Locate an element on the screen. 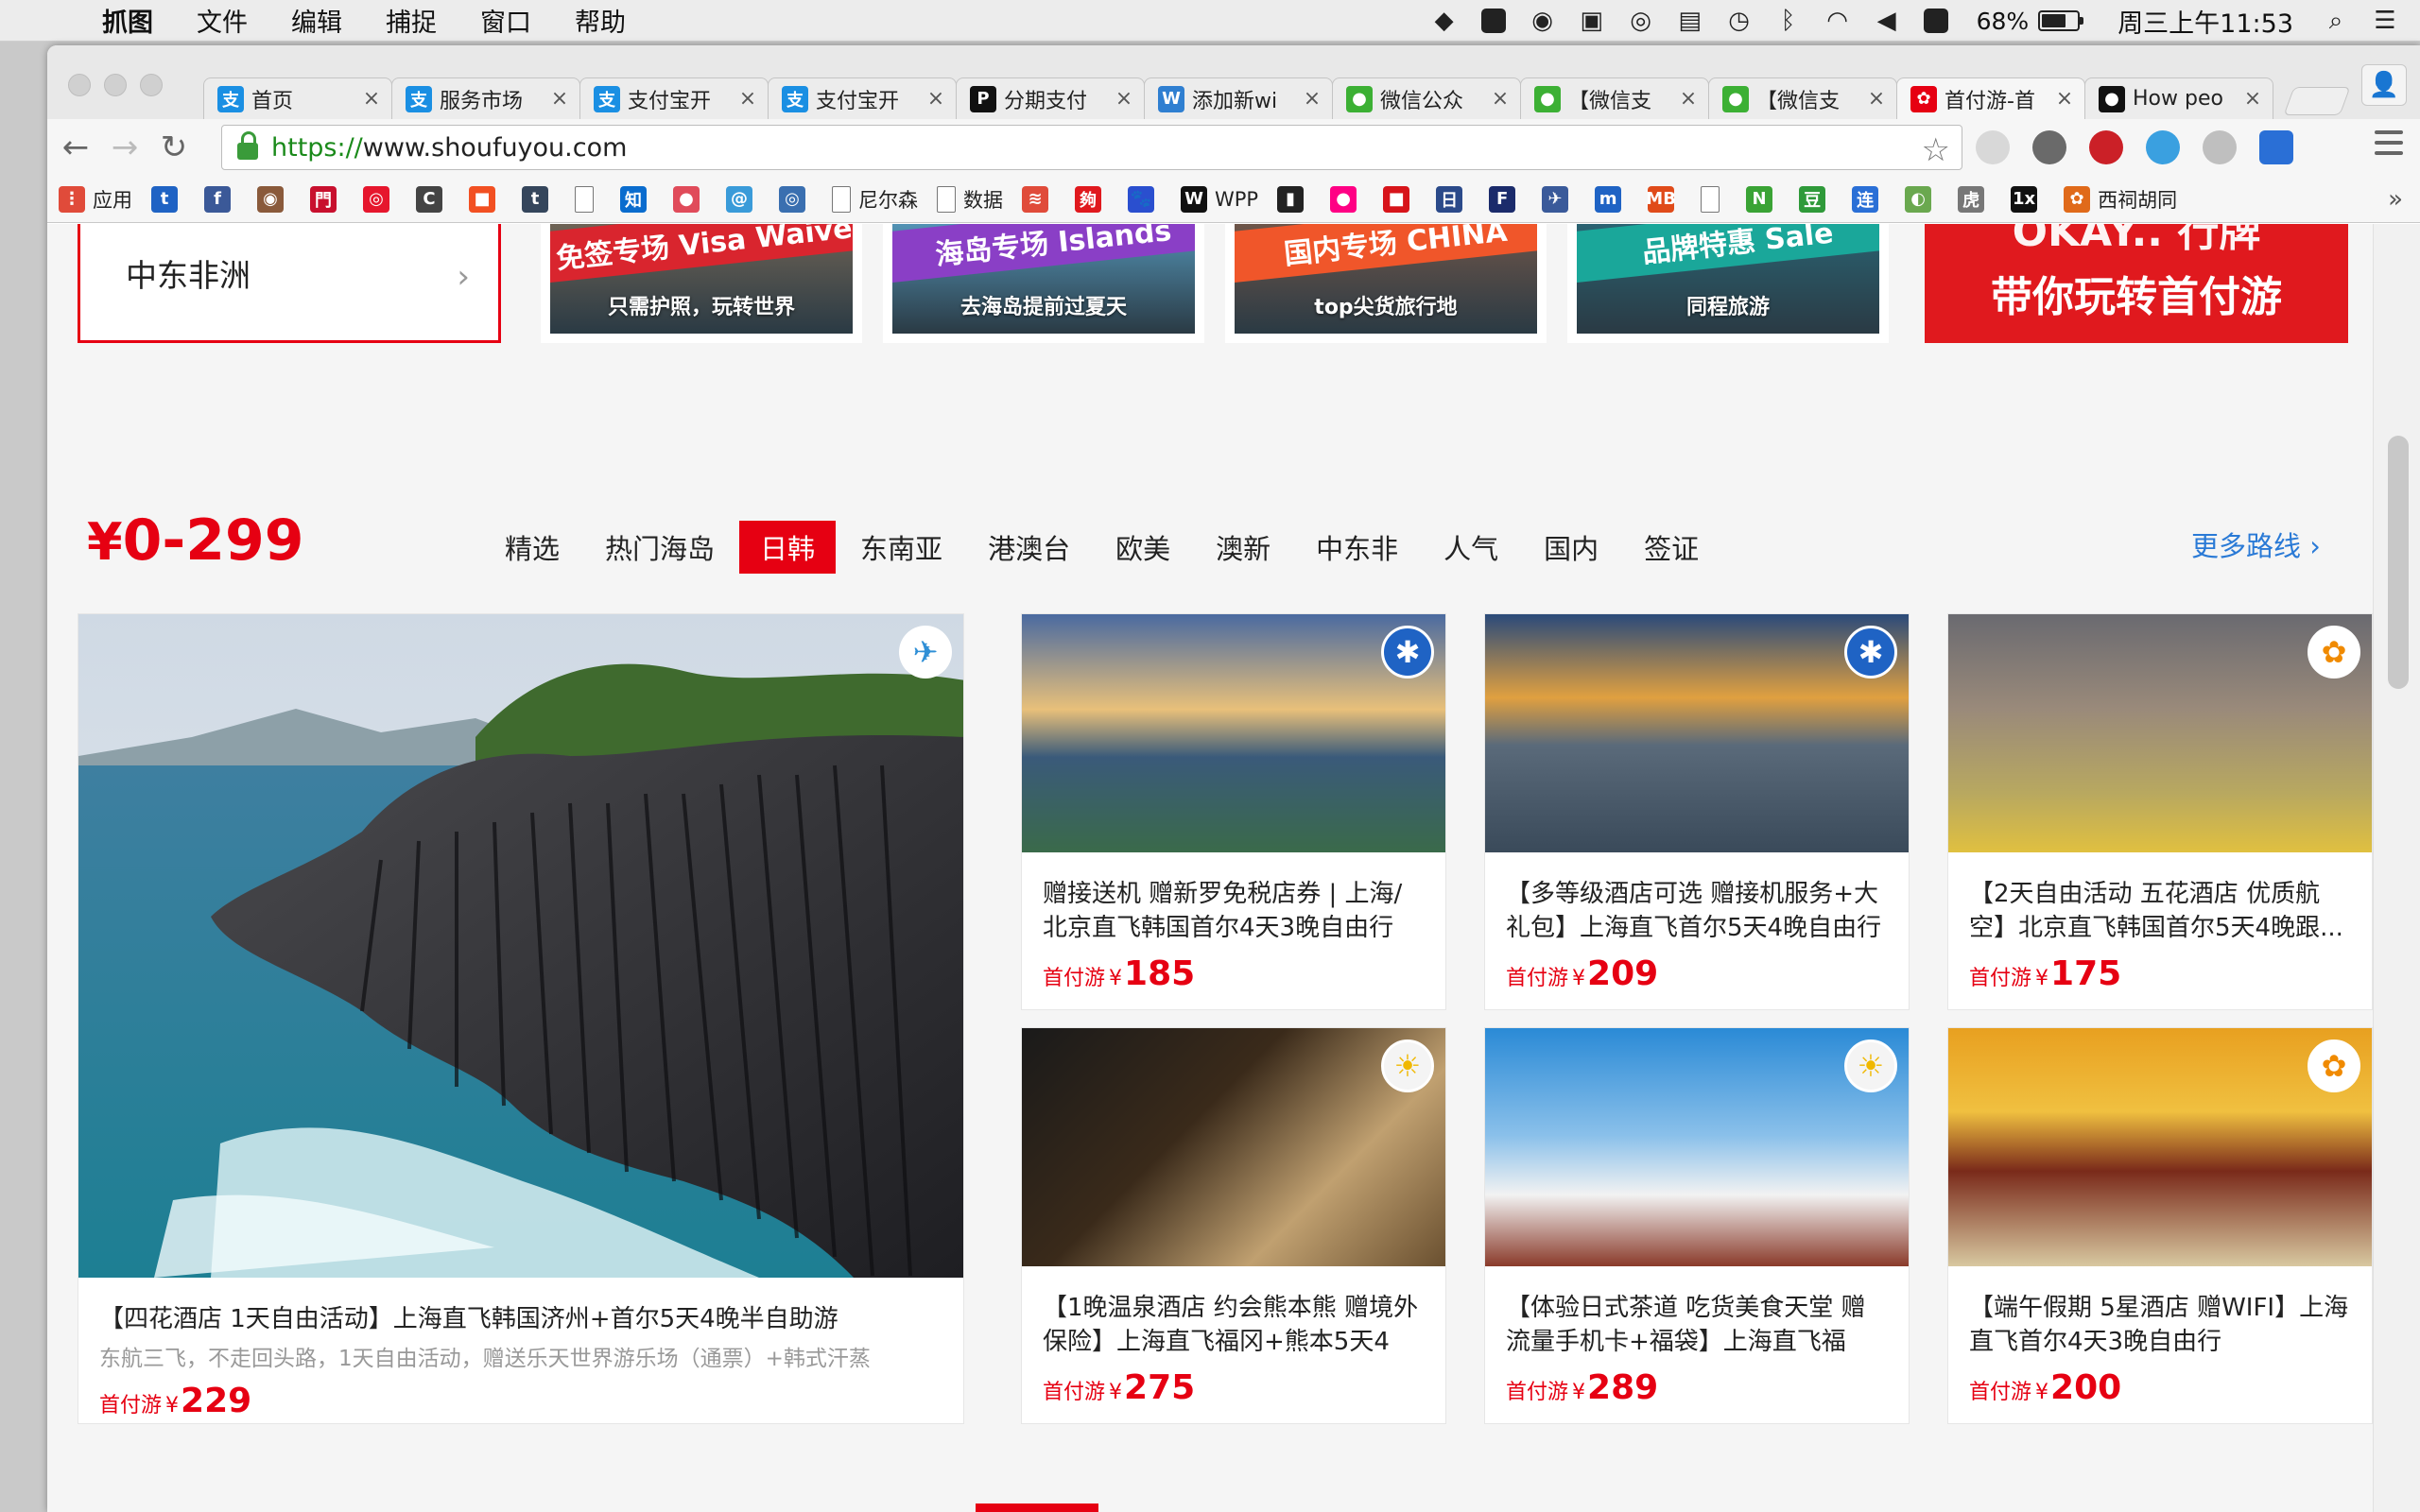 The height and width of the screenshot is (1512, 2420). bookmark-item: ⋮ 应用 is located at coordinates (95, 199).